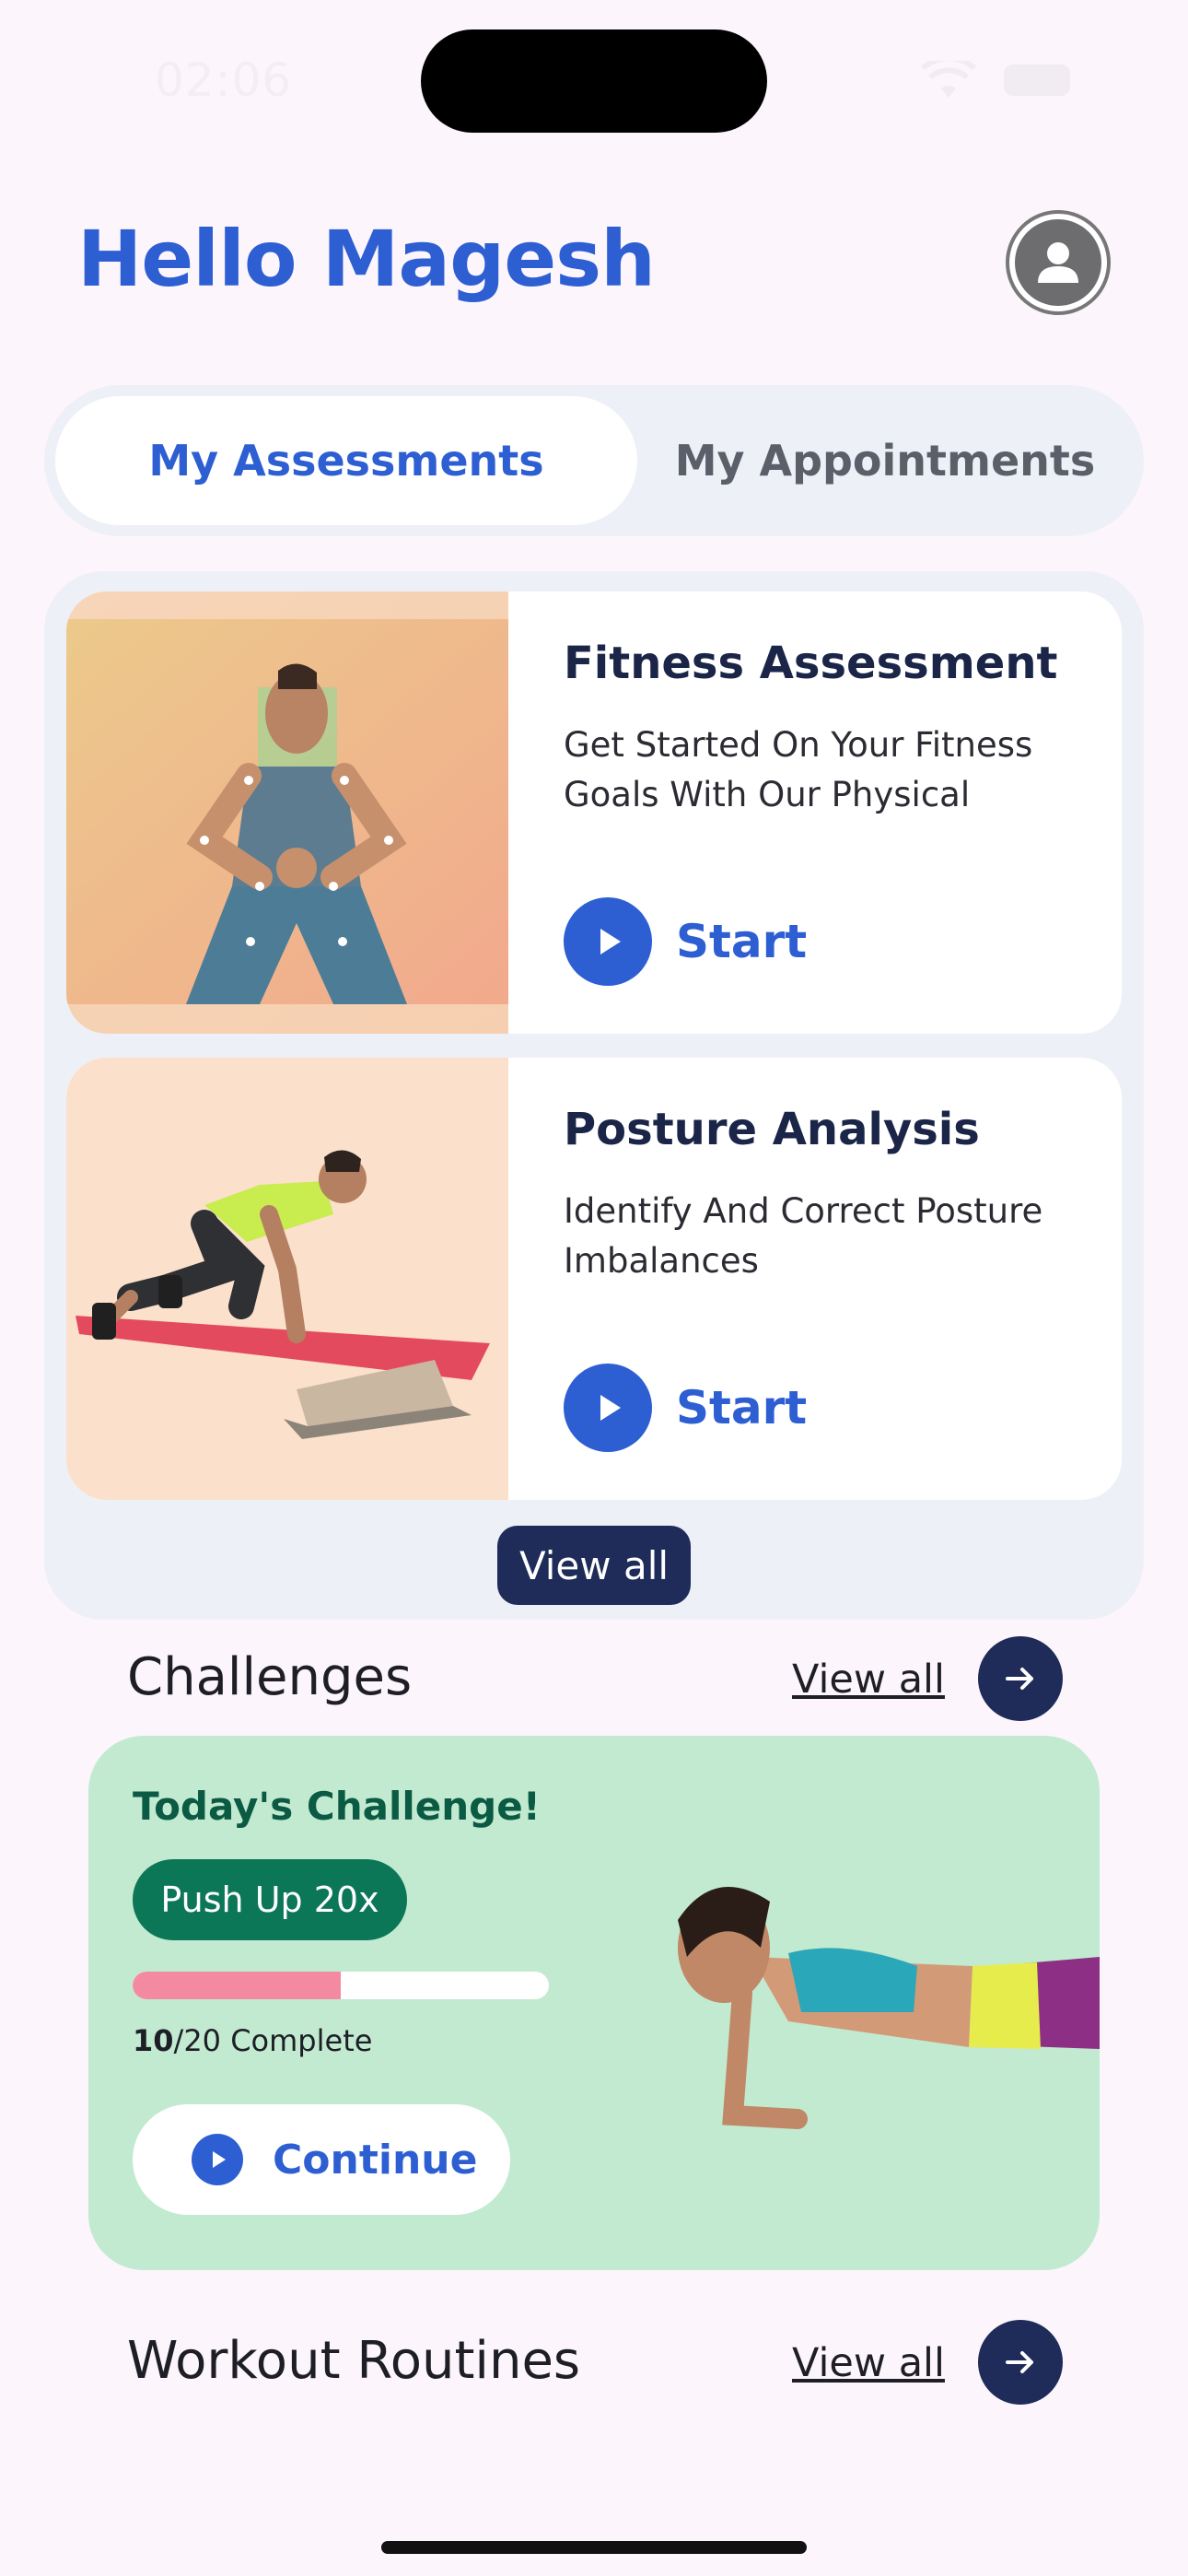 This screenshot has height=2576, width=1188. What do you see at coordinates (772, 1129) in the screenshot?
I see `card-title: Posture Analysis` at bounding box center [772, 1129].